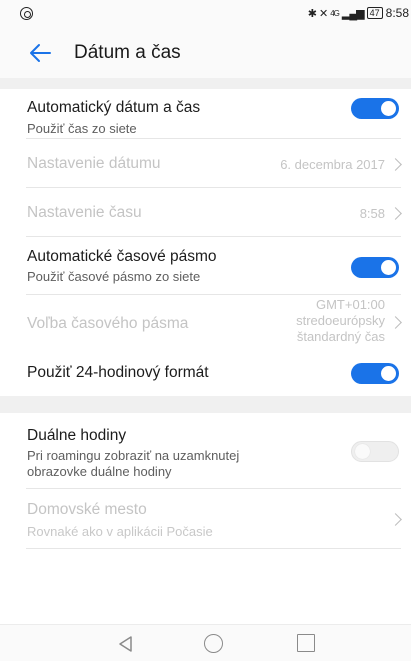 This screenshot has height=661, width=411. What do you see at coordinates (306, 643) in the screenshot?
I see `square-recents-icon` at bounding box center [306, 643].